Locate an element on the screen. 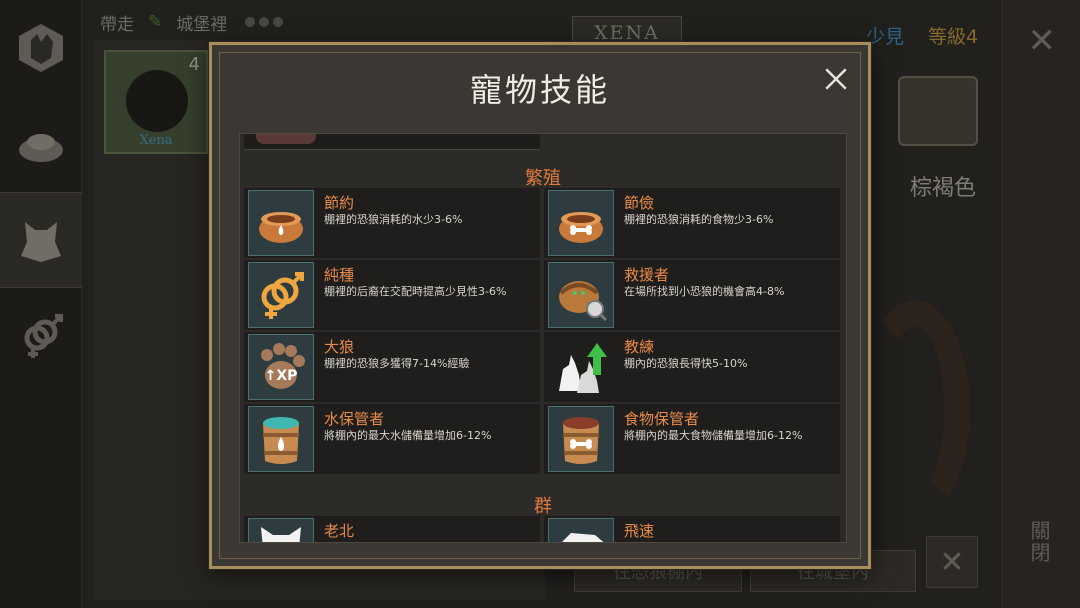 The height and width of the screenshot is (608, 1080). skill-name: 食物保管者 is located at coordinates (662, 419).